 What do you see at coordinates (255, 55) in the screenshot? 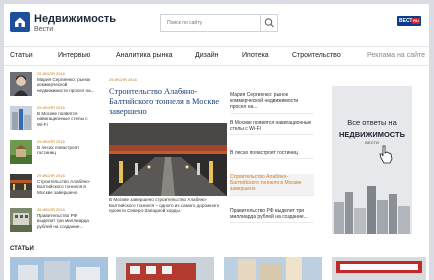
I see `nav-item-mortgage: Ипотека` at bounding box center [255, 55].